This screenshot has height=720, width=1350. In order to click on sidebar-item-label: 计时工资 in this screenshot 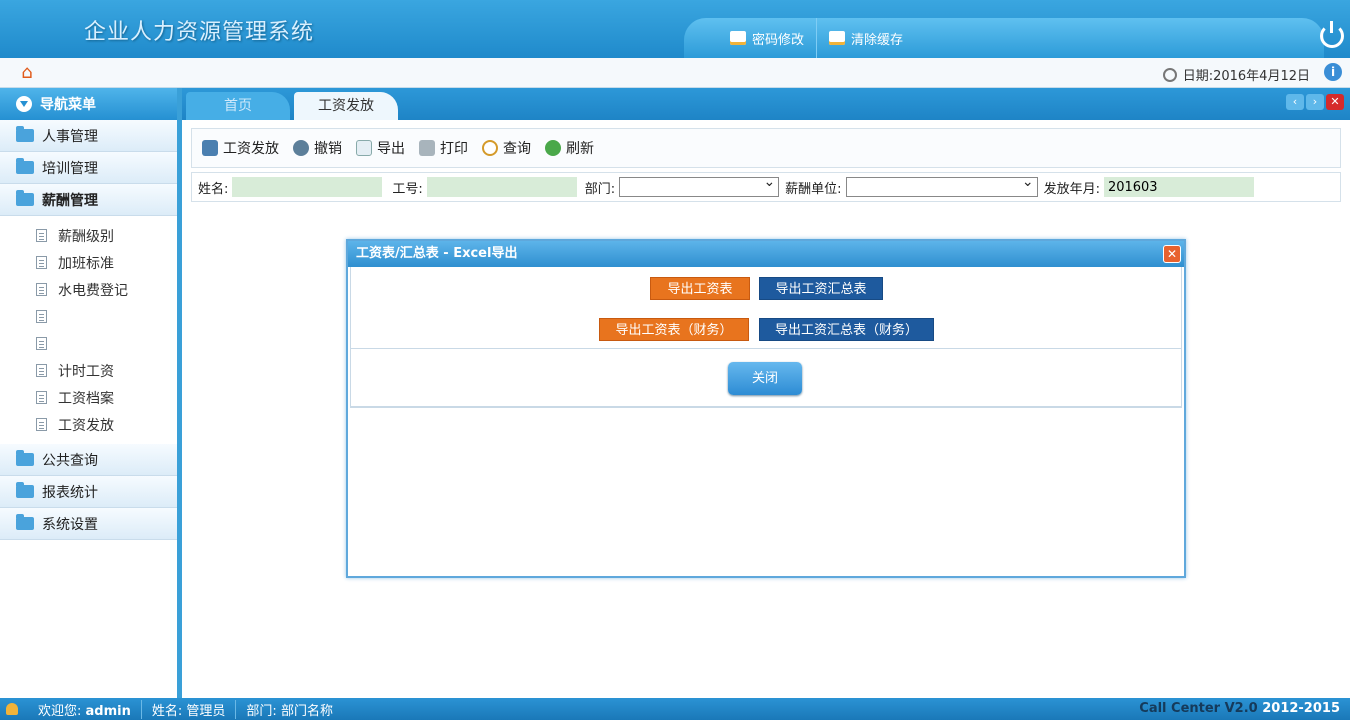, I will do `click(86, 371)`.